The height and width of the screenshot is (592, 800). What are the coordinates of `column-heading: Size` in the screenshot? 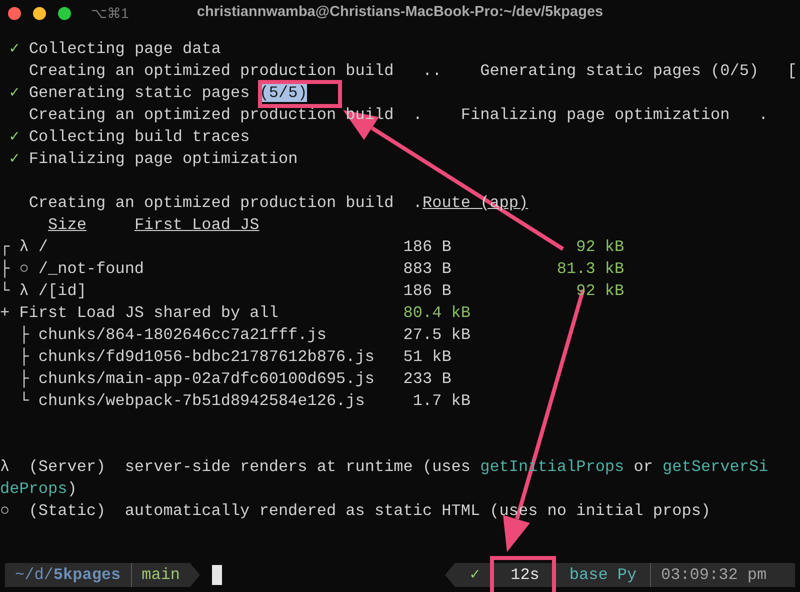 It's located at (67, 225).